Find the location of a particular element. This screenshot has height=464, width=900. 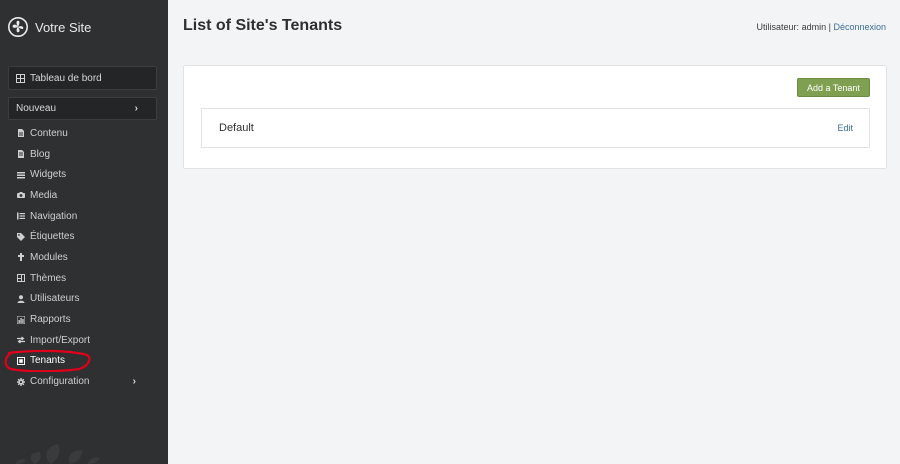

new-menu-label: Nouveau is located at coordinates (36, 108).